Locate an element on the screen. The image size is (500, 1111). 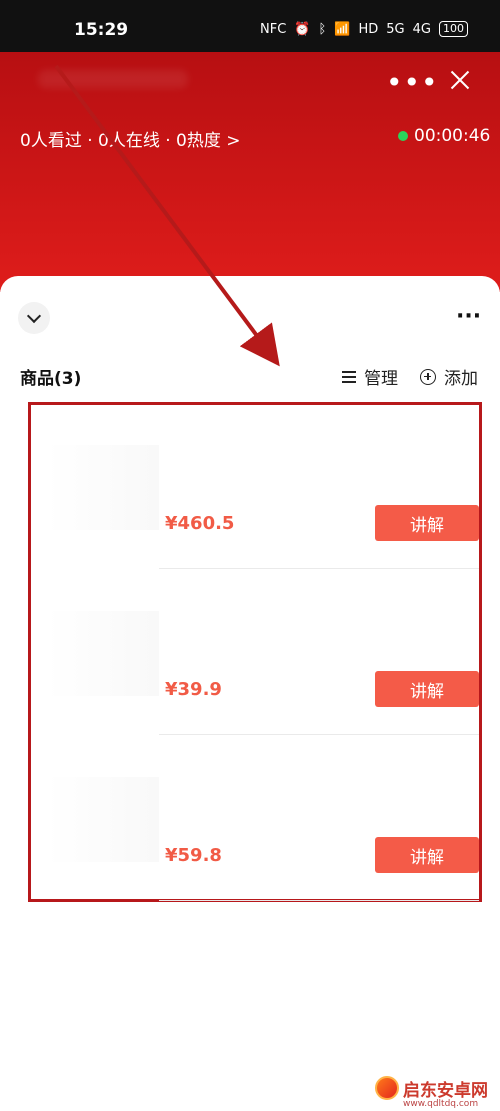
status-icons: NFC ⏰ ᛒ 📶 HD 5G 4G 100 is located at coordinates (364, 29).